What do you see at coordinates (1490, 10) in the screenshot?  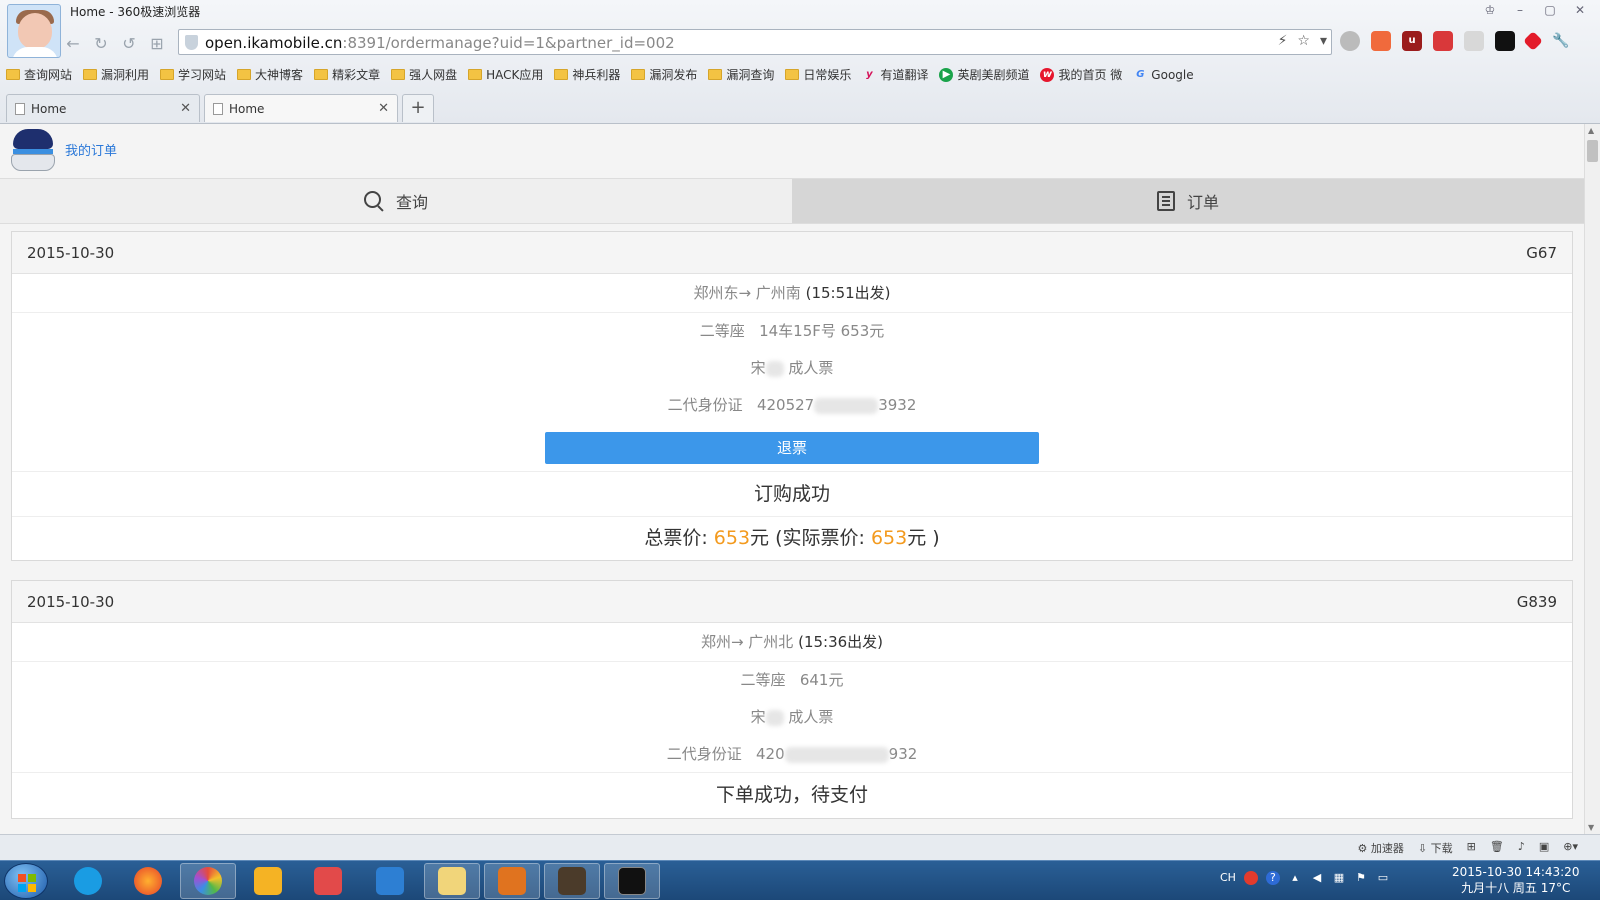 I see `skin-icon: ♔` at bounding box center [1490, 10].